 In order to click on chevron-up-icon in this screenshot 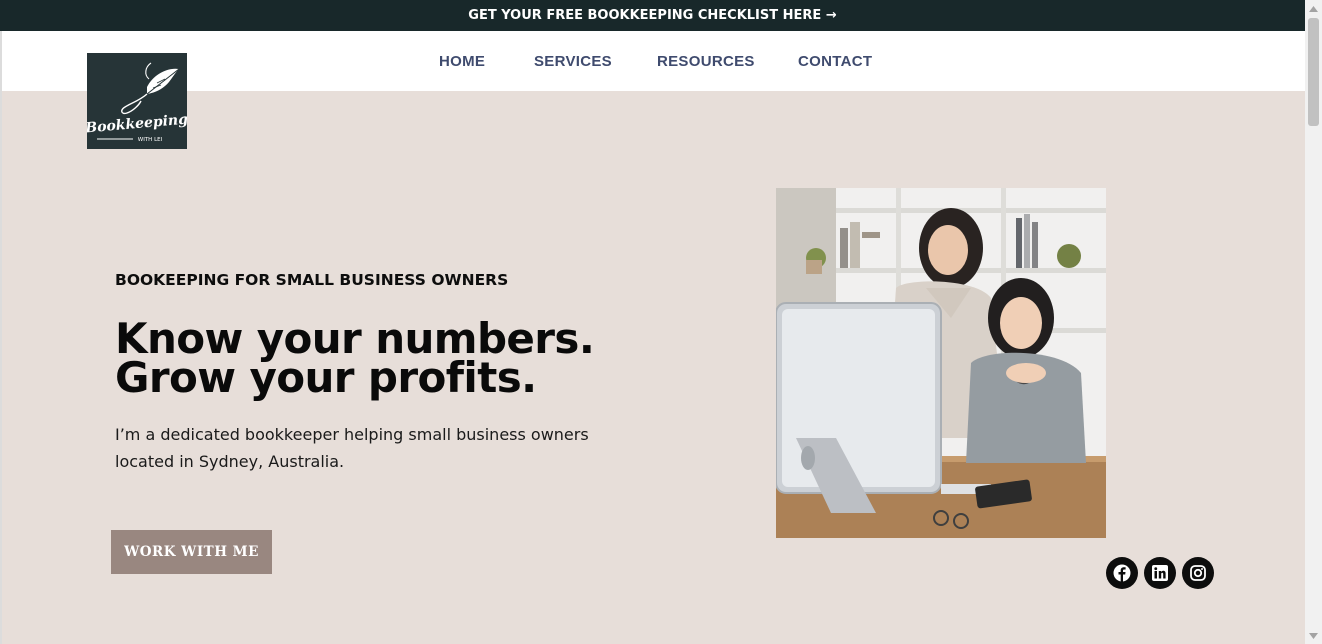, I will do `click(1313, 8)`.